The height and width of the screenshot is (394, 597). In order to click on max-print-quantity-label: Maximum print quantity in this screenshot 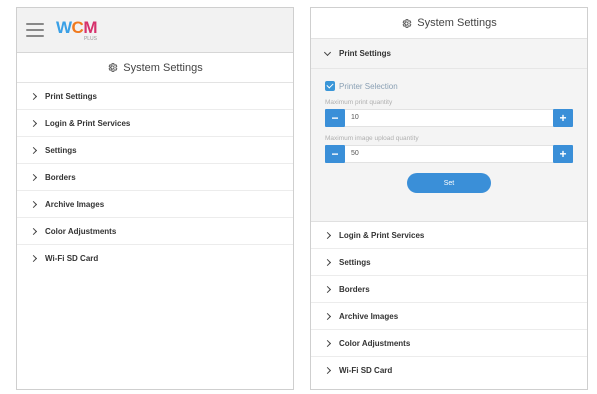, I will do `click(359, 102)`.